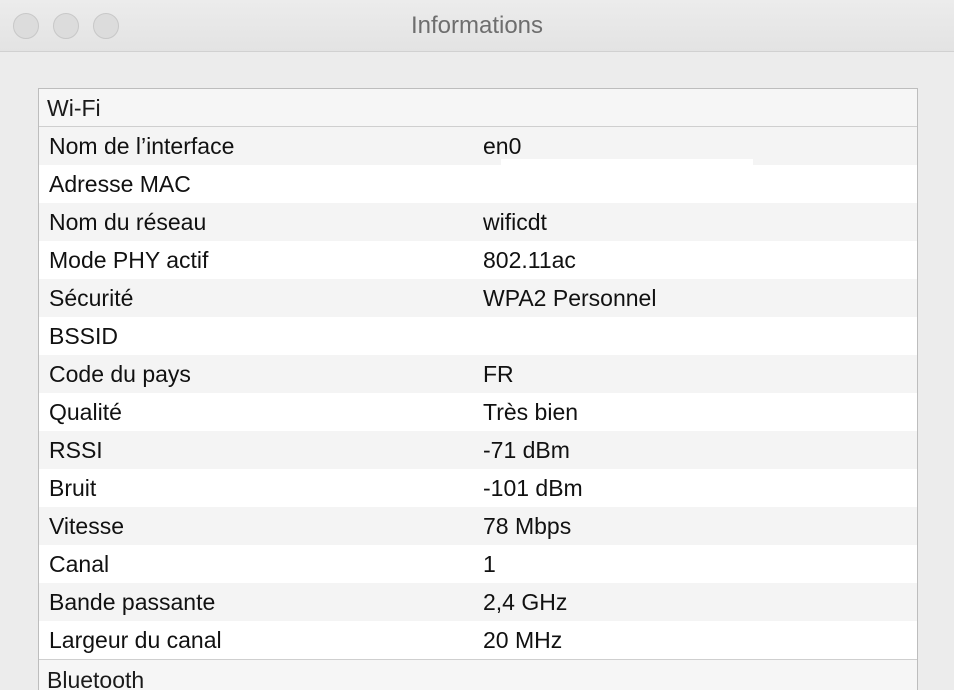  What do you see at coordinates (478, 108) in the screenshot?
I see `section-header-wifi: Wi-Fi` at bounding box center [478, 108].